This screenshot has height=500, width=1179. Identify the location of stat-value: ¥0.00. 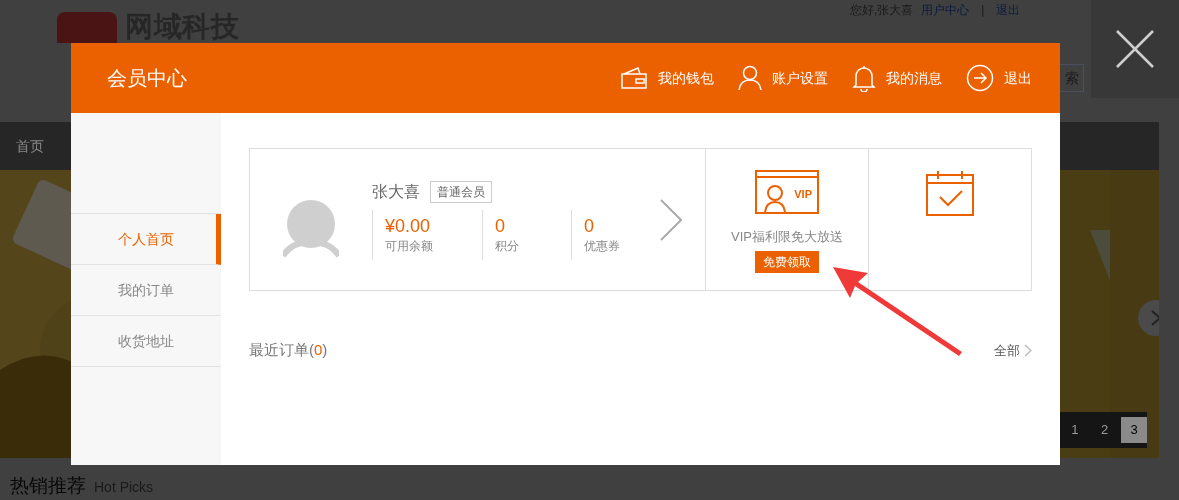
(408, 225).